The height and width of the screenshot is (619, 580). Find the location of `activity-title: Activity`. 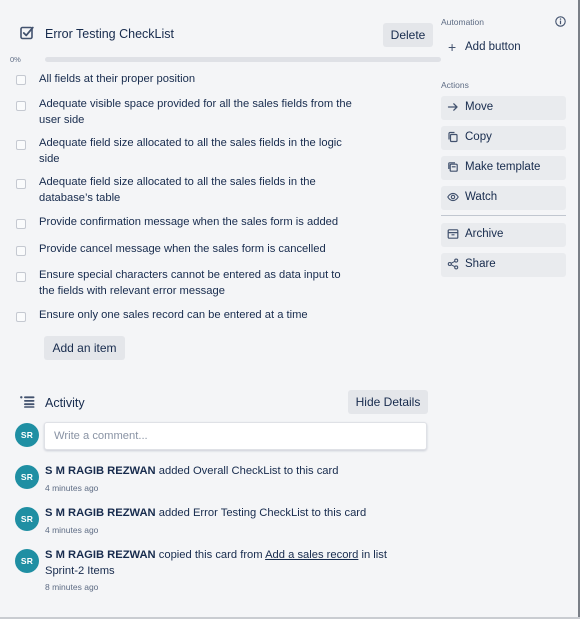

activity-title: Activity is located at coordinates (65, 403).